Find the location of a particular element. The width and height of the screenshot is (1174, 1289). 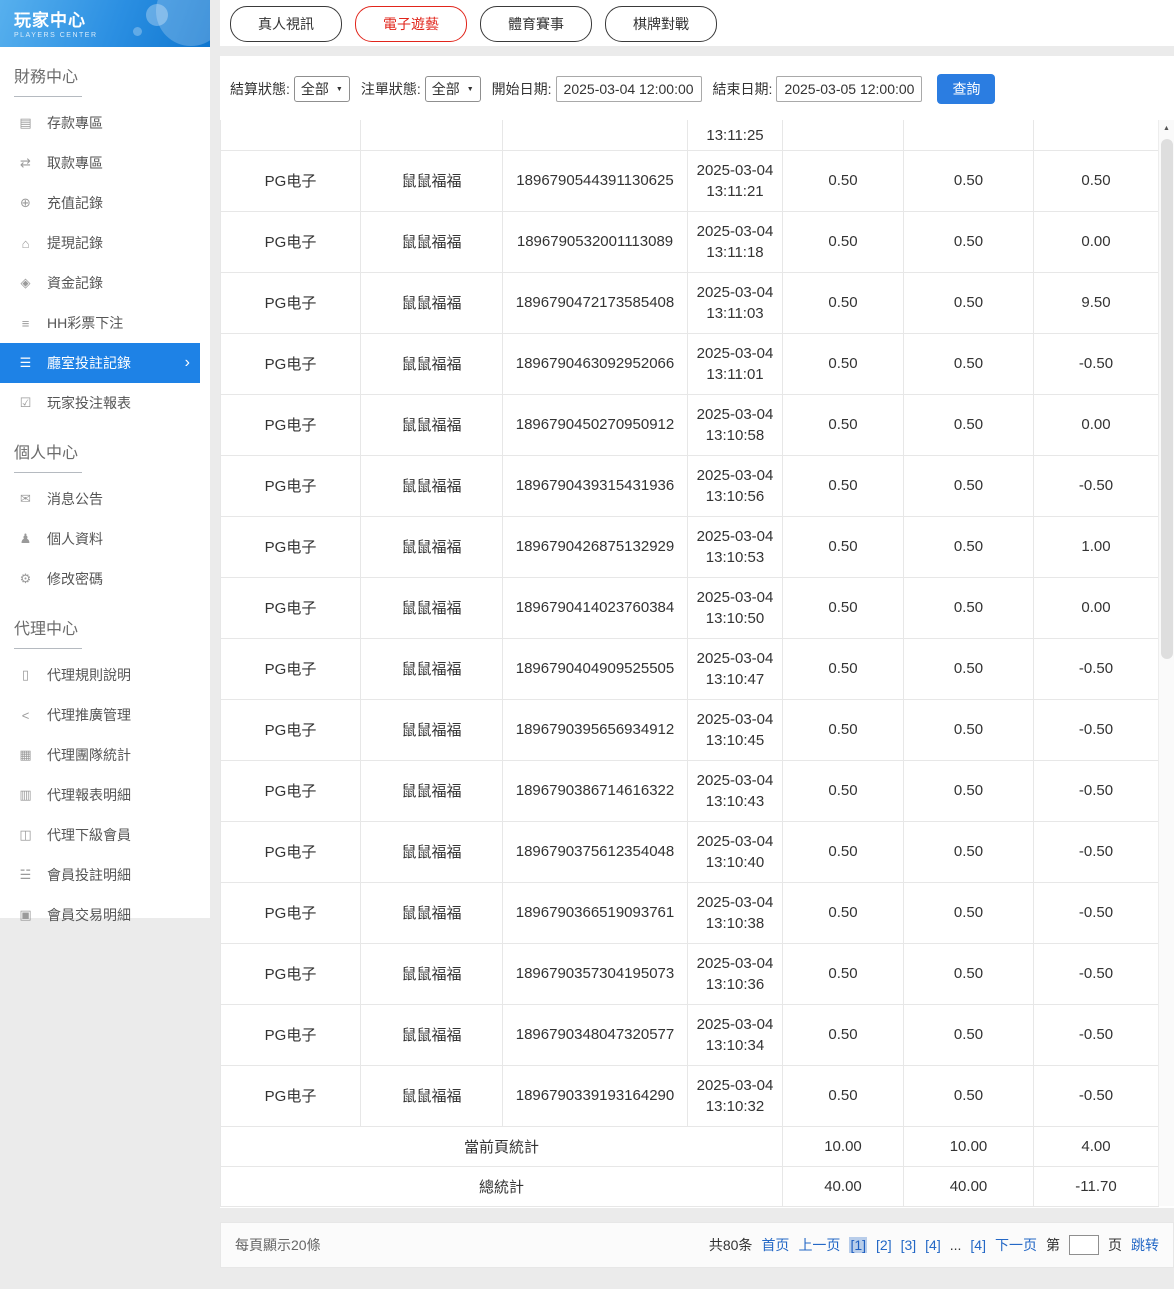

recharge-record-icon: ⊕ is located at coordinates (25, 202).